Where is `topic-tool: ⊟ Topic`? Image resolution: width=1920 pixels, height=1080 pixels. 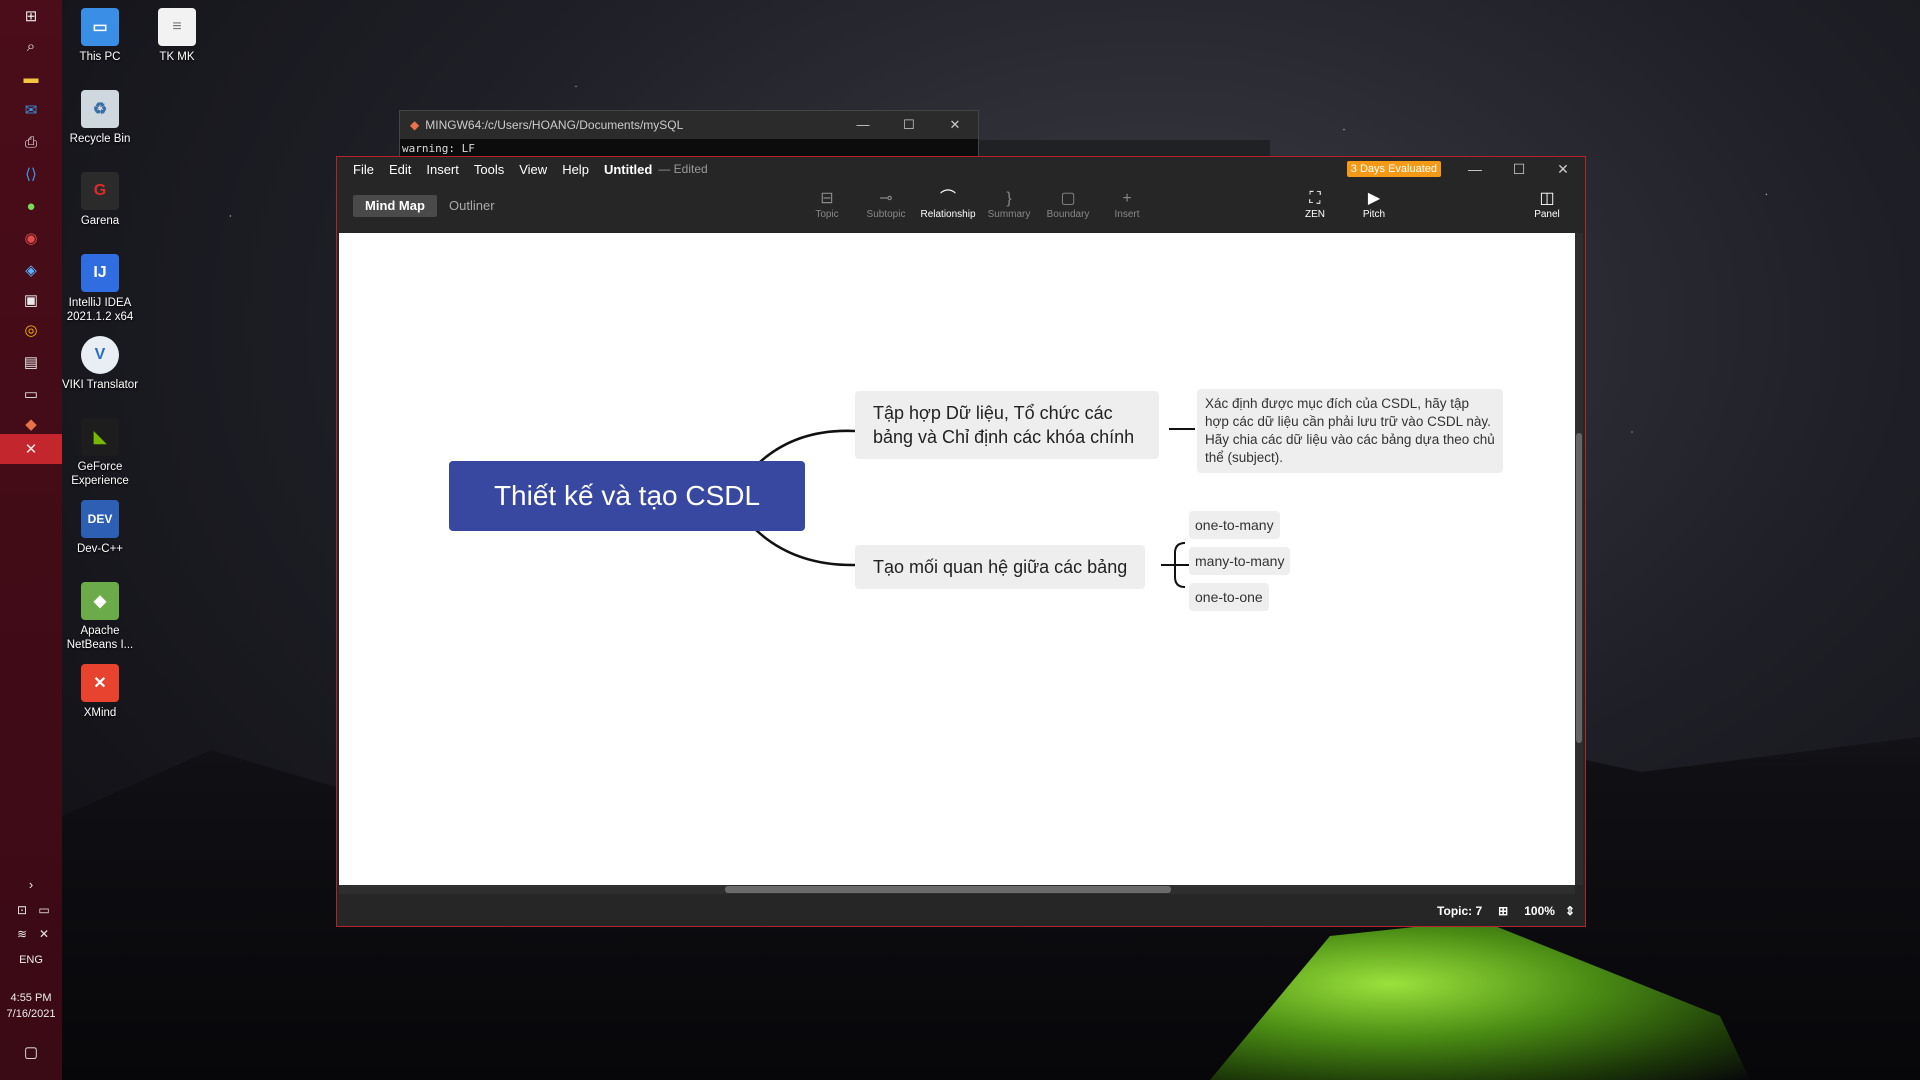
topic-tool: ⊟ Topic is located at coordinates (827, 204).